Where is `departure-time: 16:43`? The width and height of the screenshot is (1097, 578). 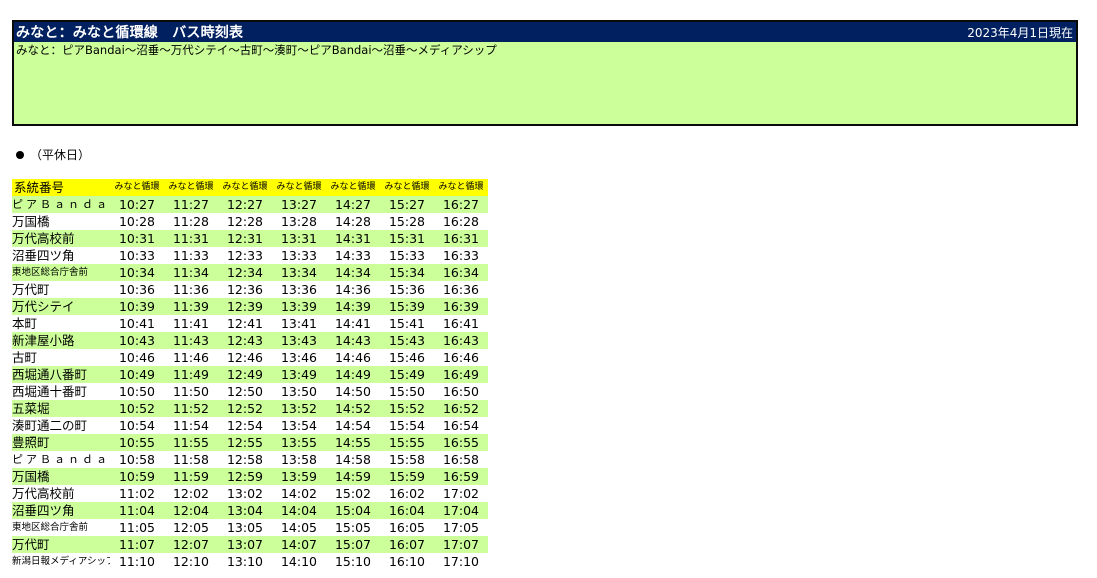
departure-time: 16:43 is located at coordinates (461, 340).